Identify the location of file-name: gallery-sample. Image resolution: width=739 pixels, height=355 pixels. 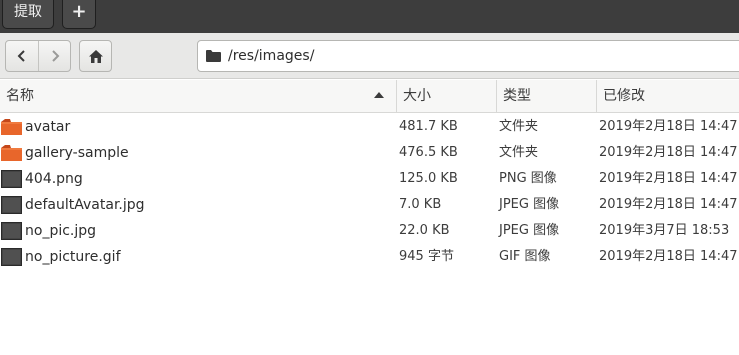
(77, 153).